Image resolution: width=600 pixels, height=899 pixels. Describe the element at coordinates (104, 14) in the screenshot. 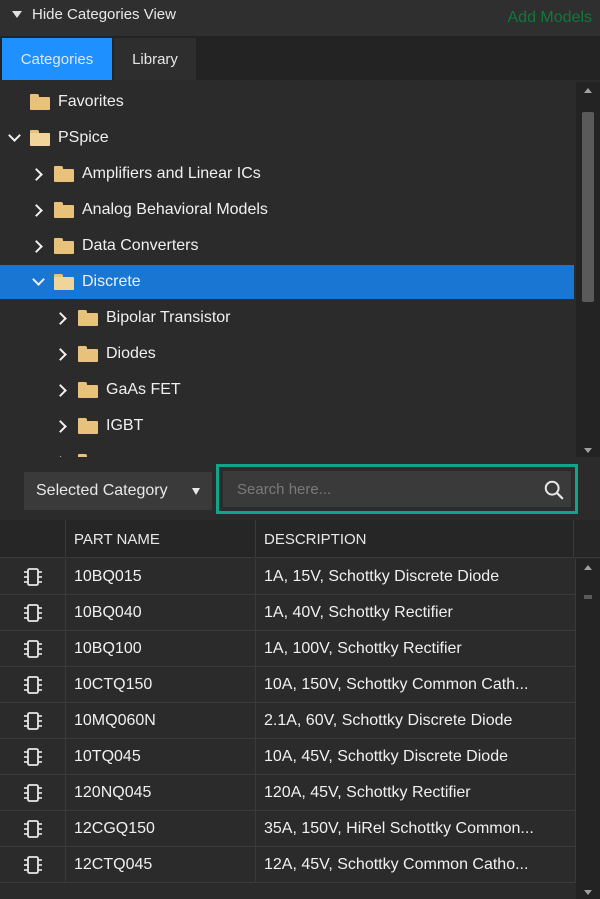

I see `hide-categories-label: Hide Categories View` at that location.